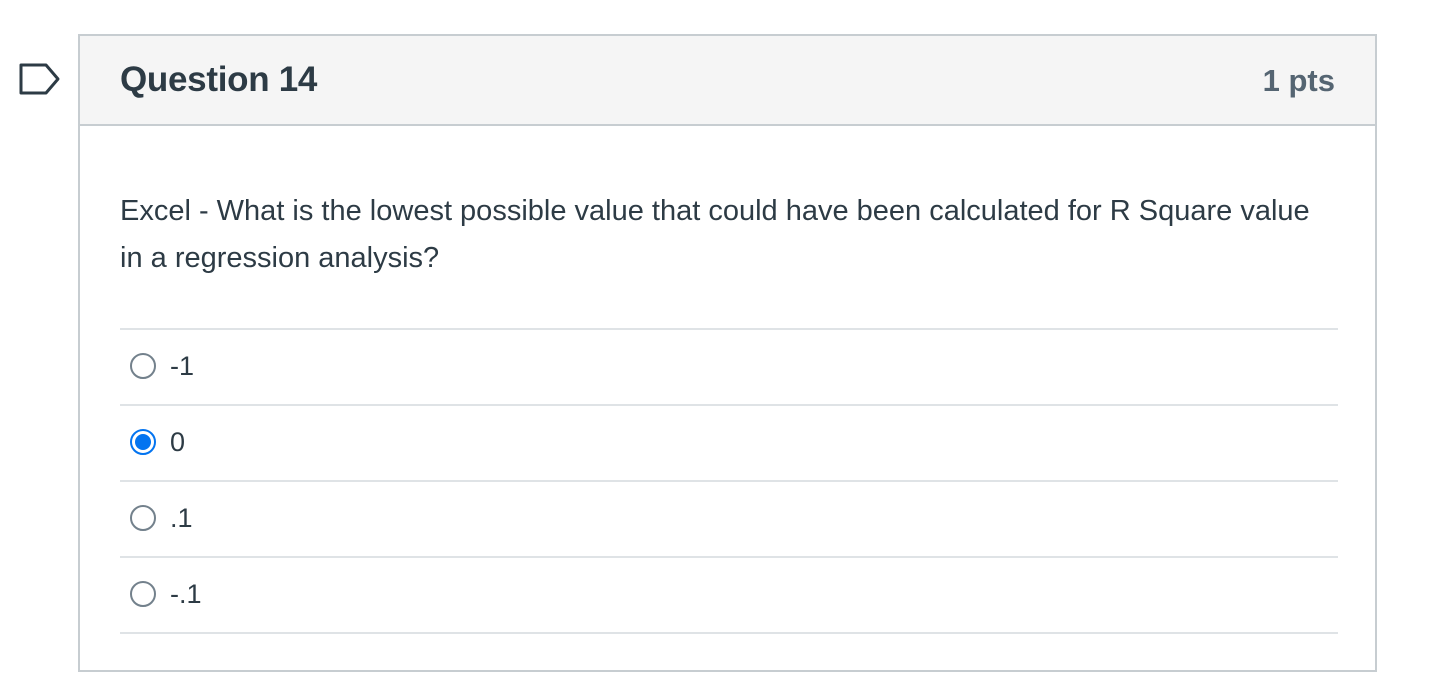  I want to click on answer-option: -1, so click(729, 368).